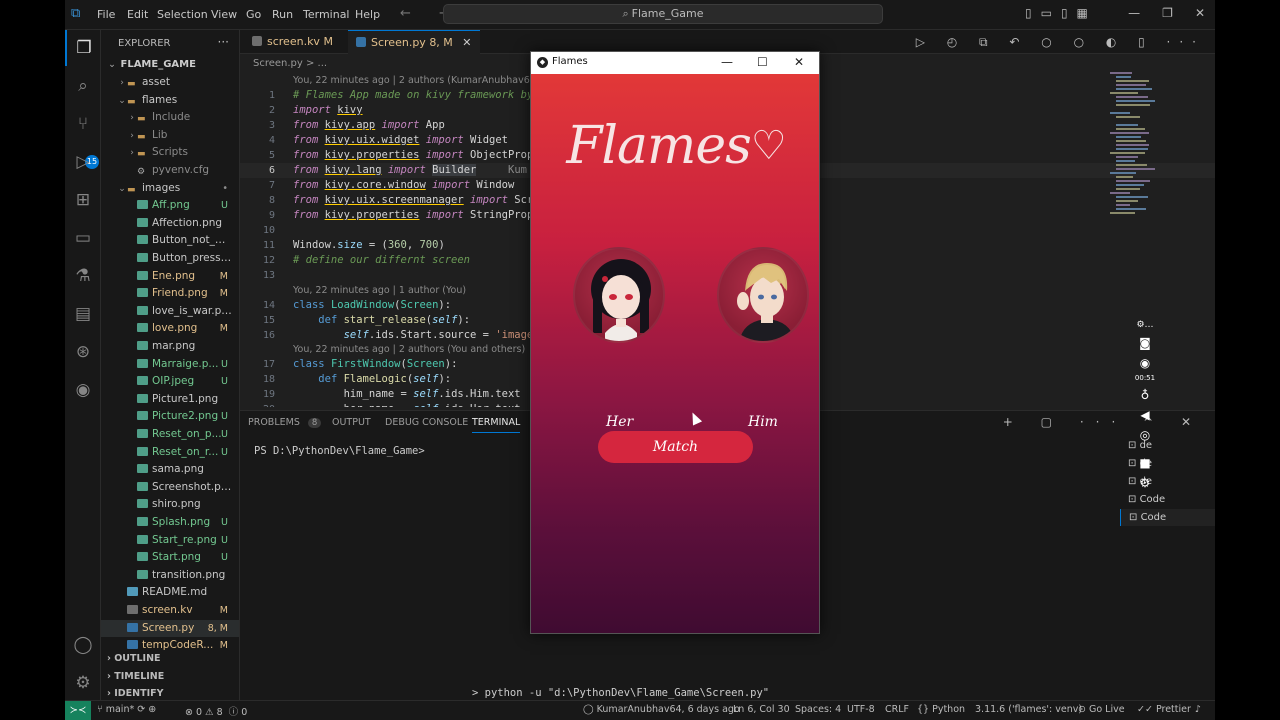 The width and height of the screenshot is (1280, 720). I want to click on problems-status: ⊗ 0 ⚠ 8 ⓘ 0, so click(216, 711).